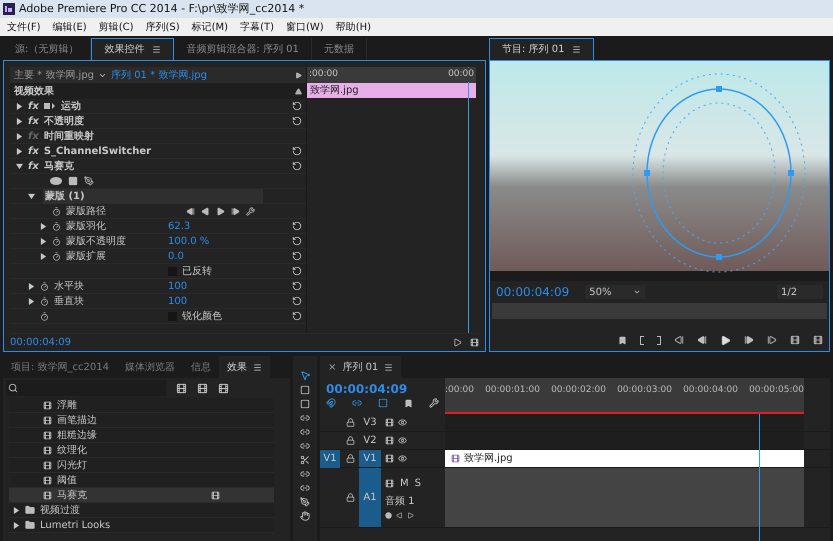 The image size is (833, 541). What do you see at coordinates (370, 440) in the screenshot?
I see `track-target: V2` at bounding box center [370, 440].